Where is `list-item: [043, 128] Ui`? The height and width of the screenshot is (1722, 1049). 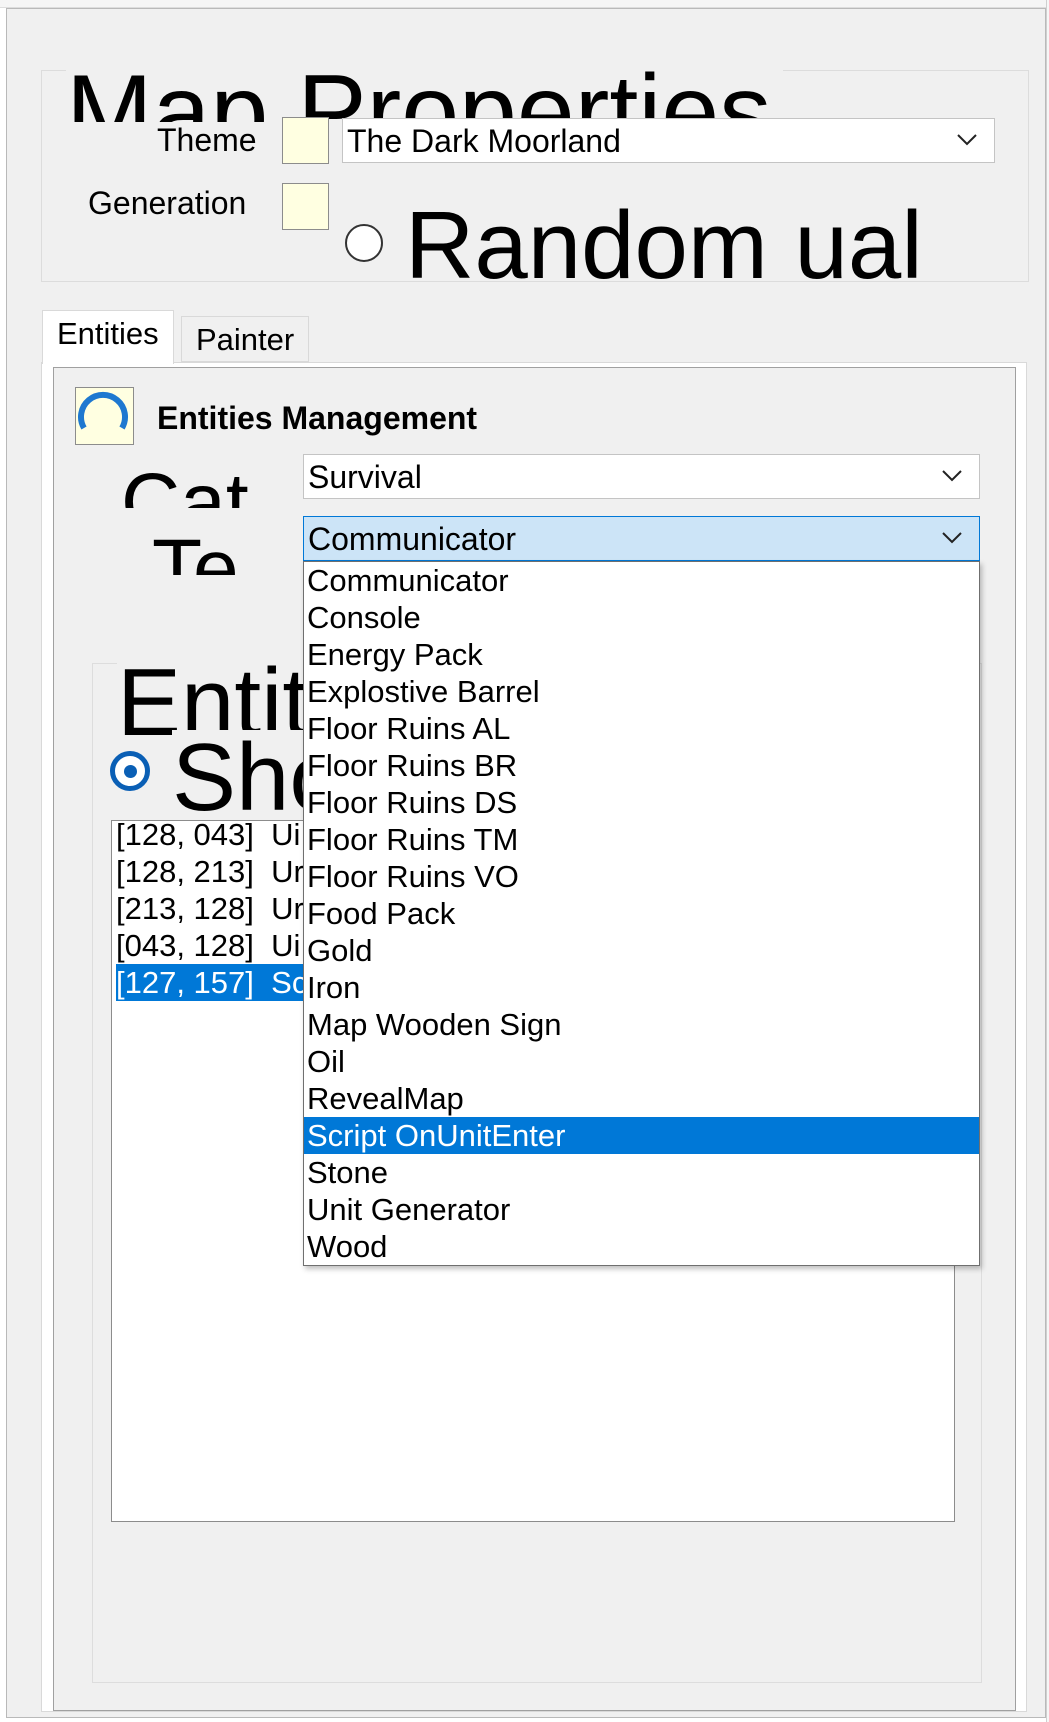
list-item: [043, 128] Ui is located at coordinates (208, 945).